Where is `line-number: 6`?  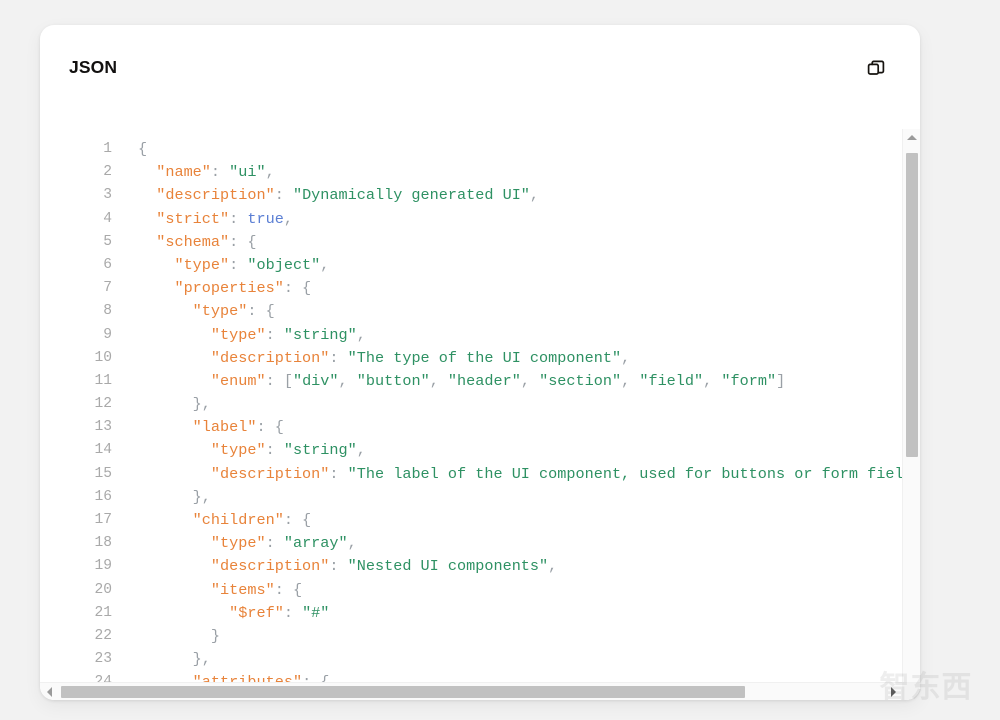 line-number: 6 is located at coordinates (107, 264).